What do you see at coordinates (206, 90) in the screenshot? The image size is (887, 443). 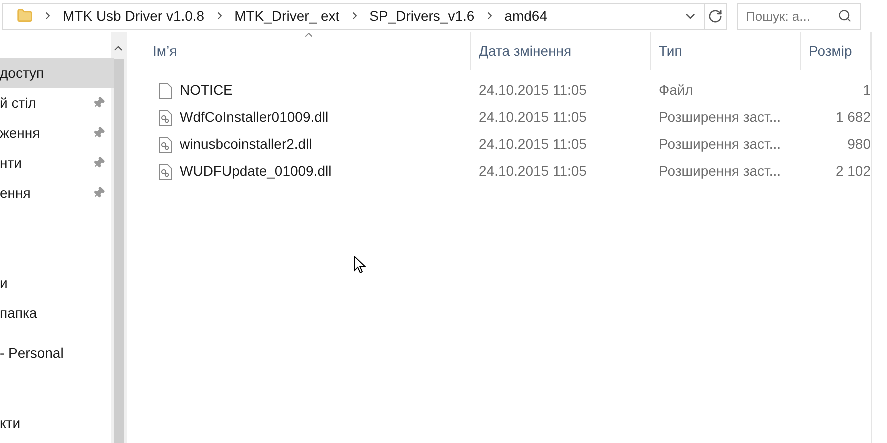 I see `file-name: NOTICE` at bounding box center [206, 90].